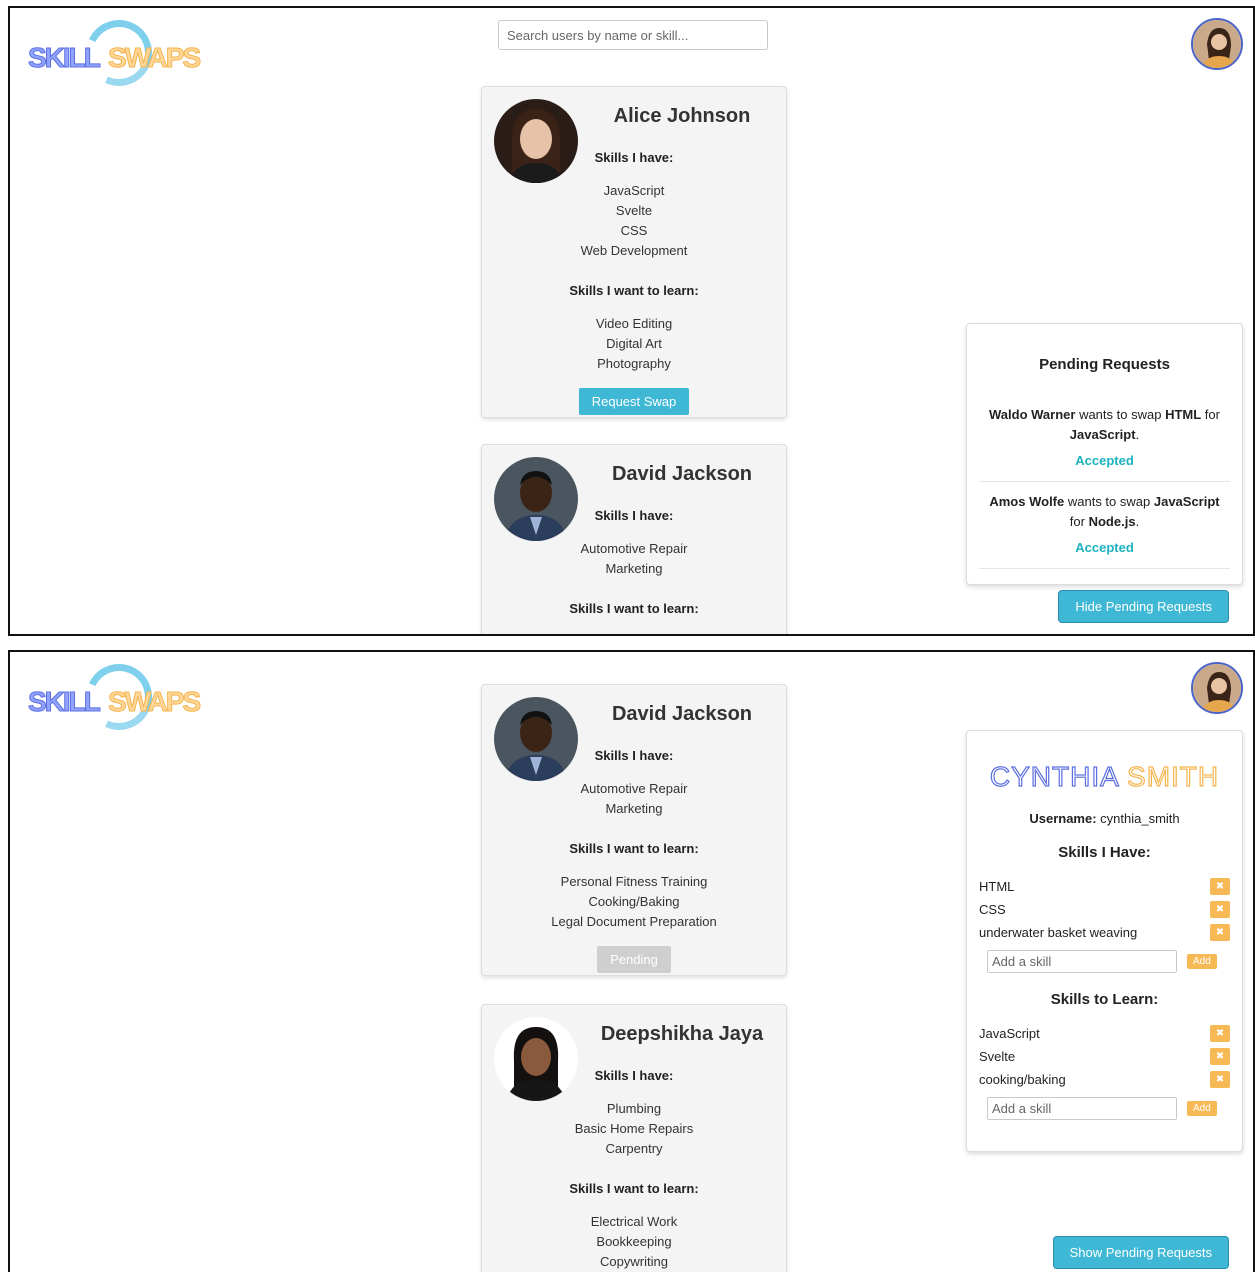  Describe the element at coordinates (1054, 776) in the screenshot. I see `profile-first-name: CYNTHIA` at that location.